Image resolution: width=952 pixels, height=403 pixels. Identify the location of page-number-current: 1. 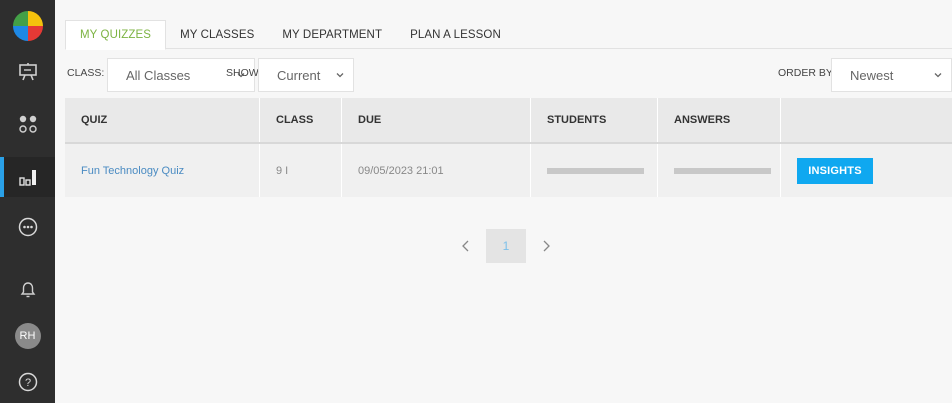
(506, 246).